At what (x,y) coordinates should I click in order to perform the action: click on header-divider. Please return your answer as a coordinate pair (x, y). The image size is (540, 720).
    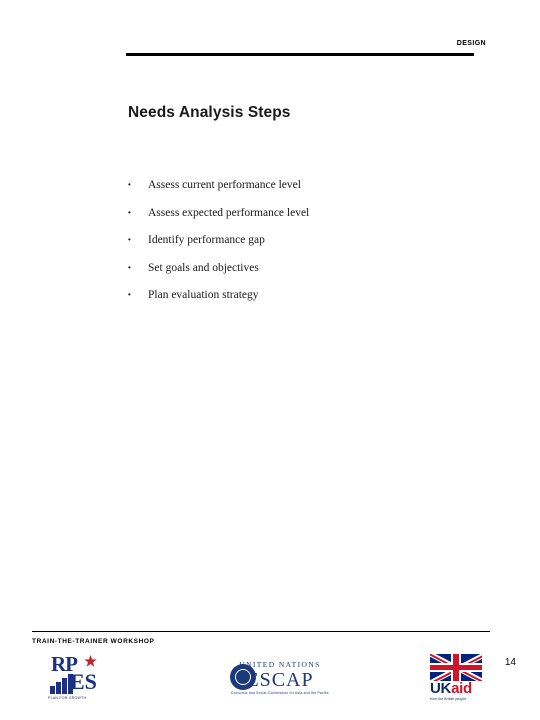
    Looking at the image, I should click on (300, 54).